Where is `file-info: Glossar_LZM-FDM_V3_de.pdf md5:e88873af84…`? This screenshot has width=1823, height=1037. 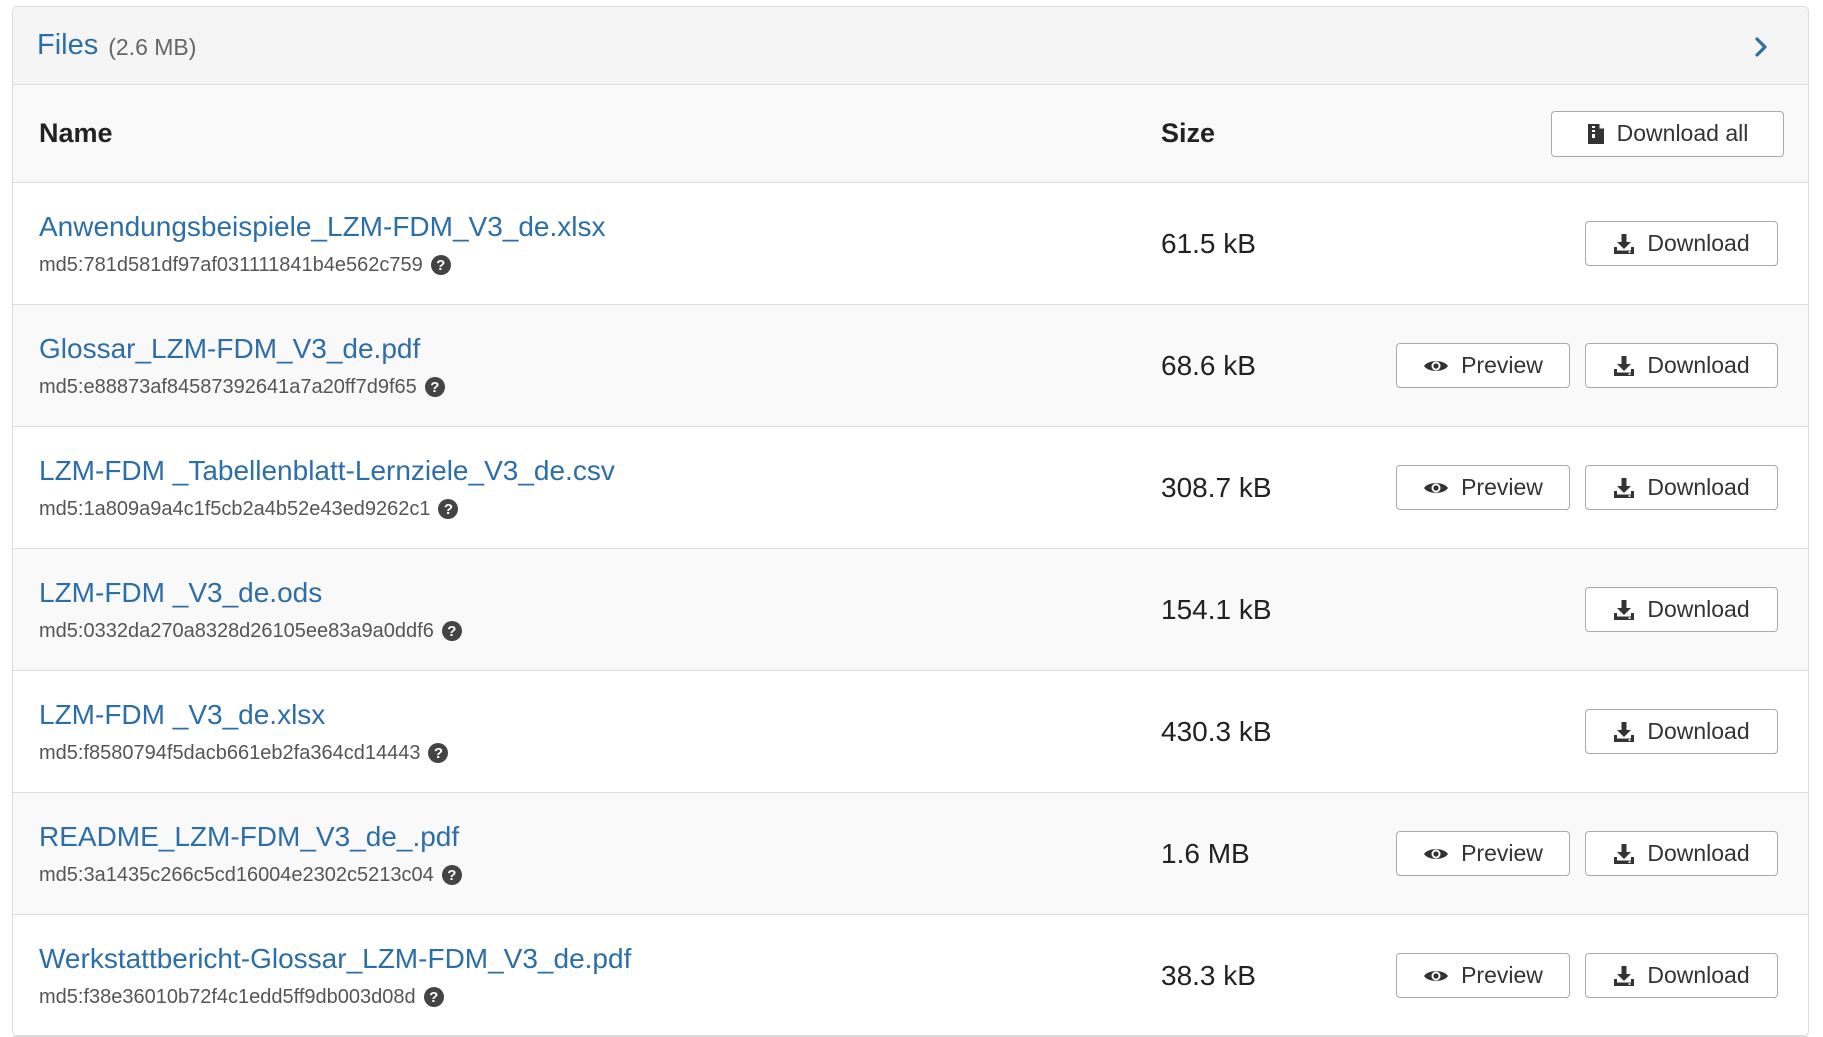 file-info: Glossar_LZM-FDM_V3_de.pdf md5:e88873af84… is located at coordinates (242, 365).